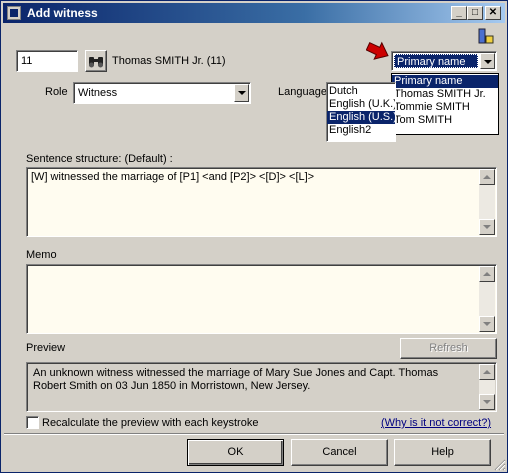  I want to click on sentence-scrollbar, so click(487, 202).